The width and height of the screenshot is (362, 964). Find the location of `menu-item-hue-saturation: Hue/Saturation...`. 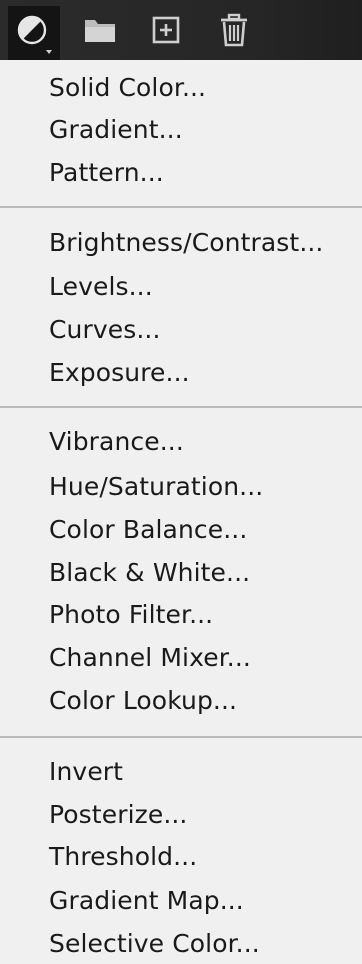

menu-item-hue-saturation: Hue/Saturation... is located at coordinates (156, 487).